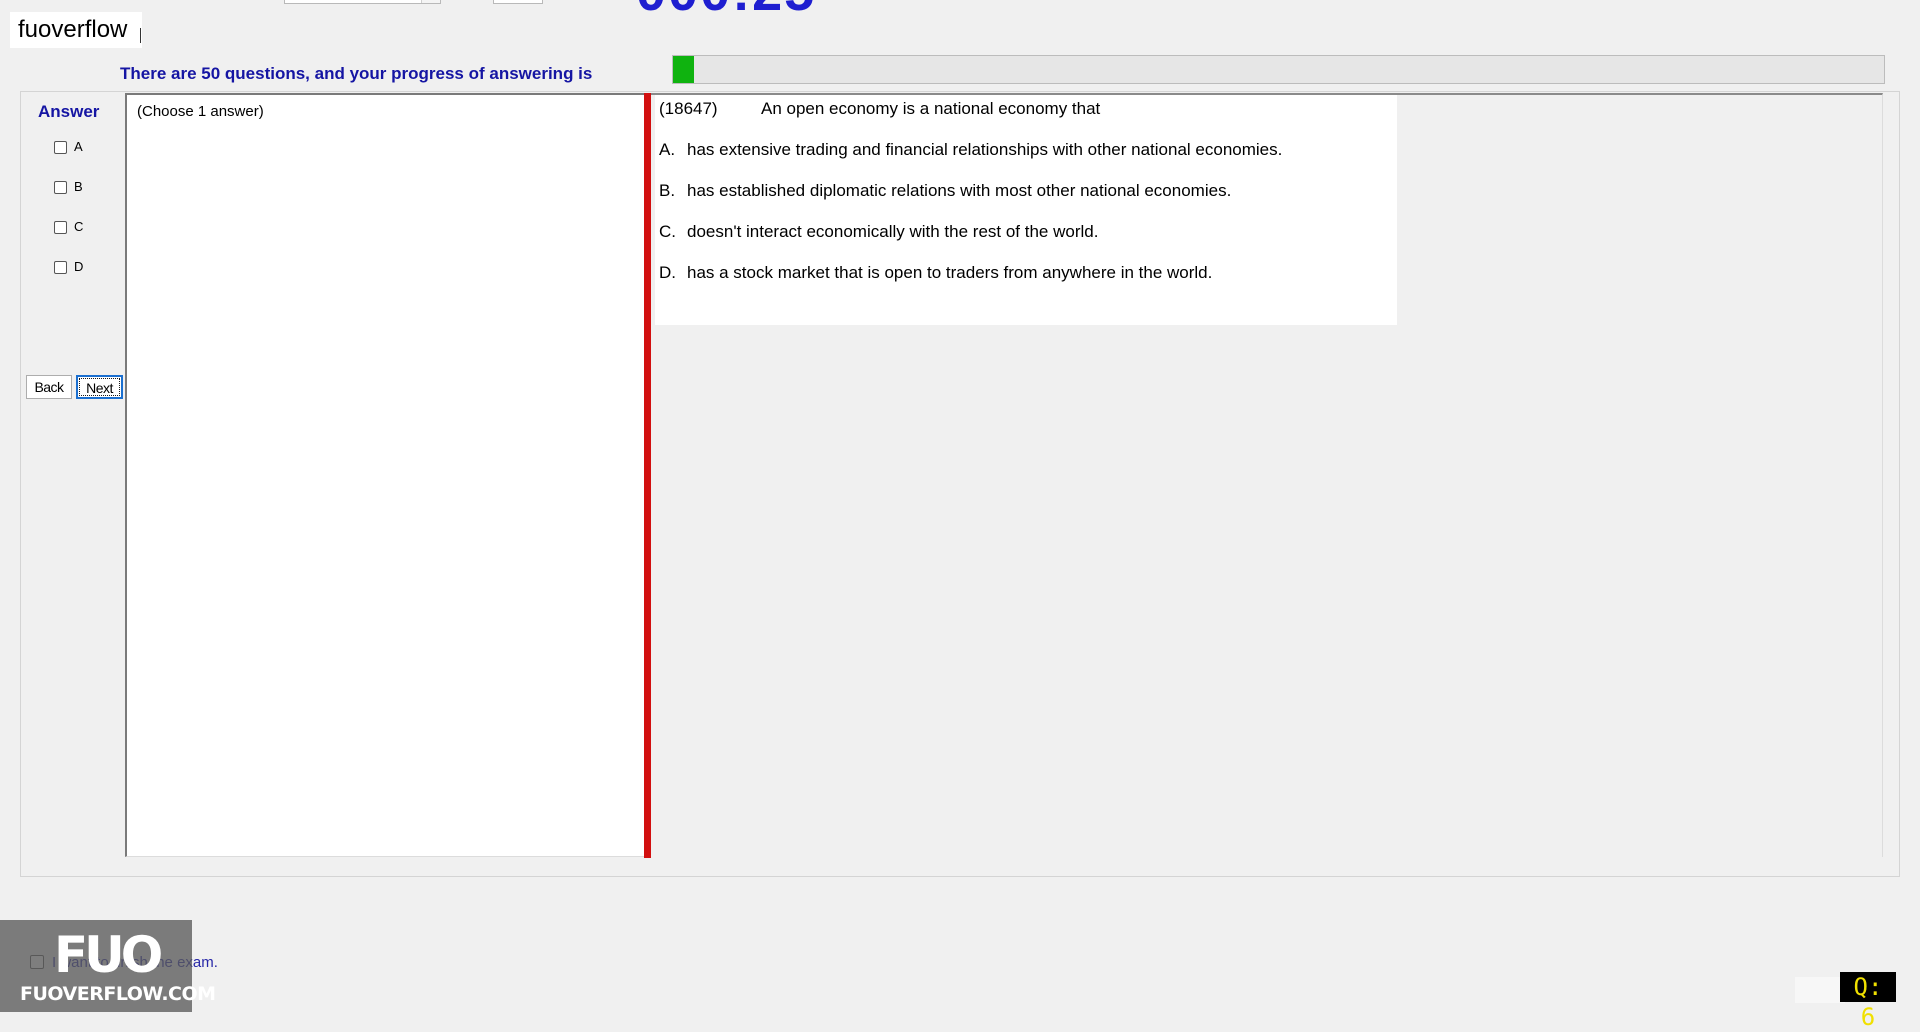 The width and height of the screenshot is (1920, 1032). Describe the element at coordinates (99, 387) in the screenshot. I see `next-button: Next` at that location.